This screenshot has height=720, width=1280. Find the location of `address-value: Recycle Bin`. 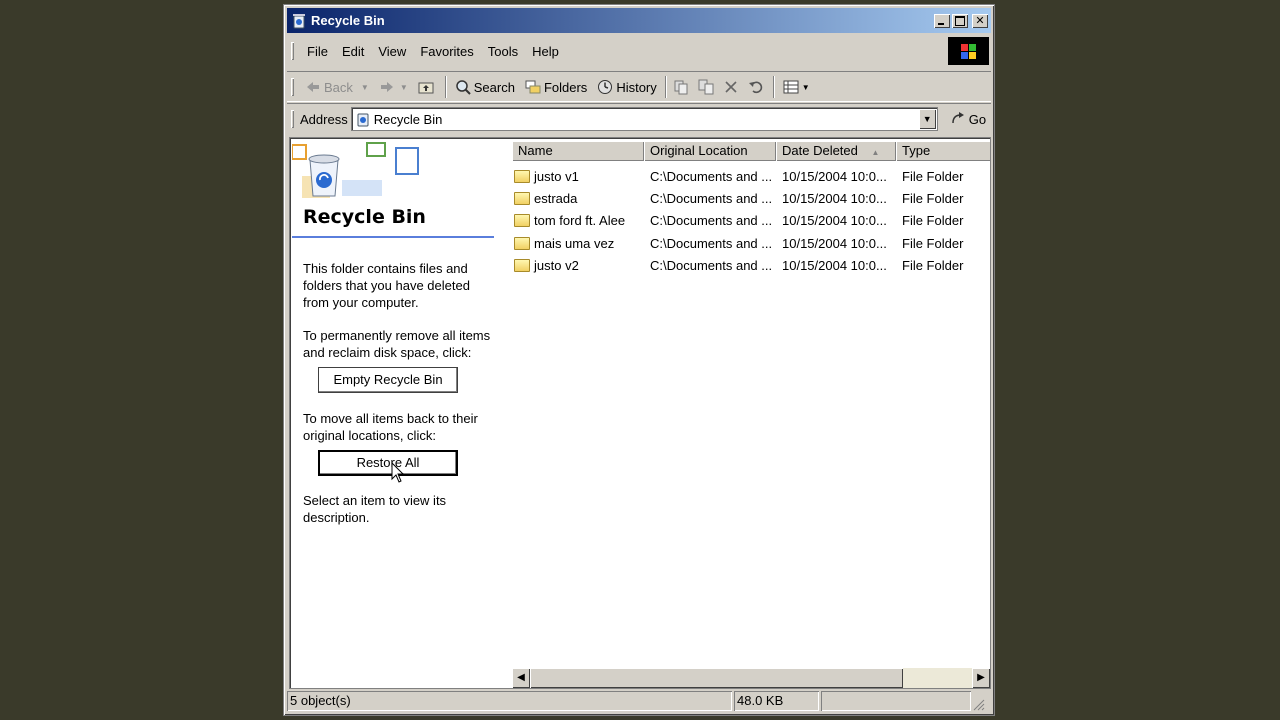

address-value: Recycle Bin is located at coordinates (408, 119).